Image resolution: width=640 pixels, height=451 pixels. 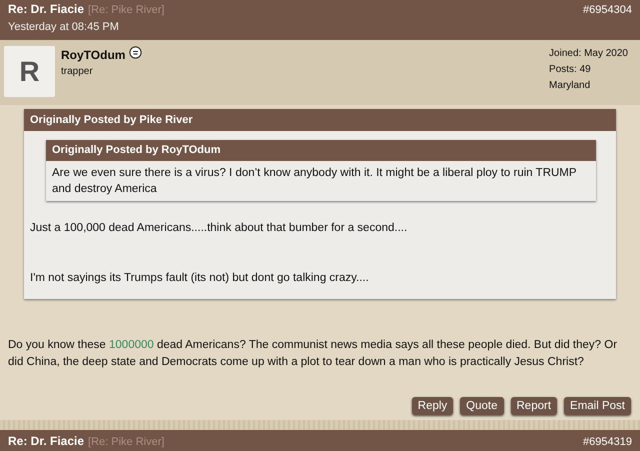 I want to click on quote-header: Originally Posted by Pike River, so click(x=320, y=120).